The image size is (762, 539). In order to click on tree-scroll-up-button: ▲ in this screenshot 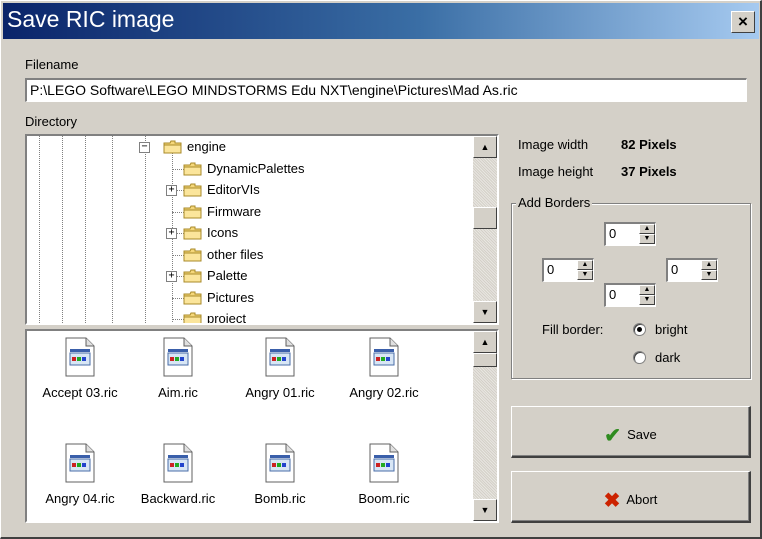, I will do `click(485, 147)`.